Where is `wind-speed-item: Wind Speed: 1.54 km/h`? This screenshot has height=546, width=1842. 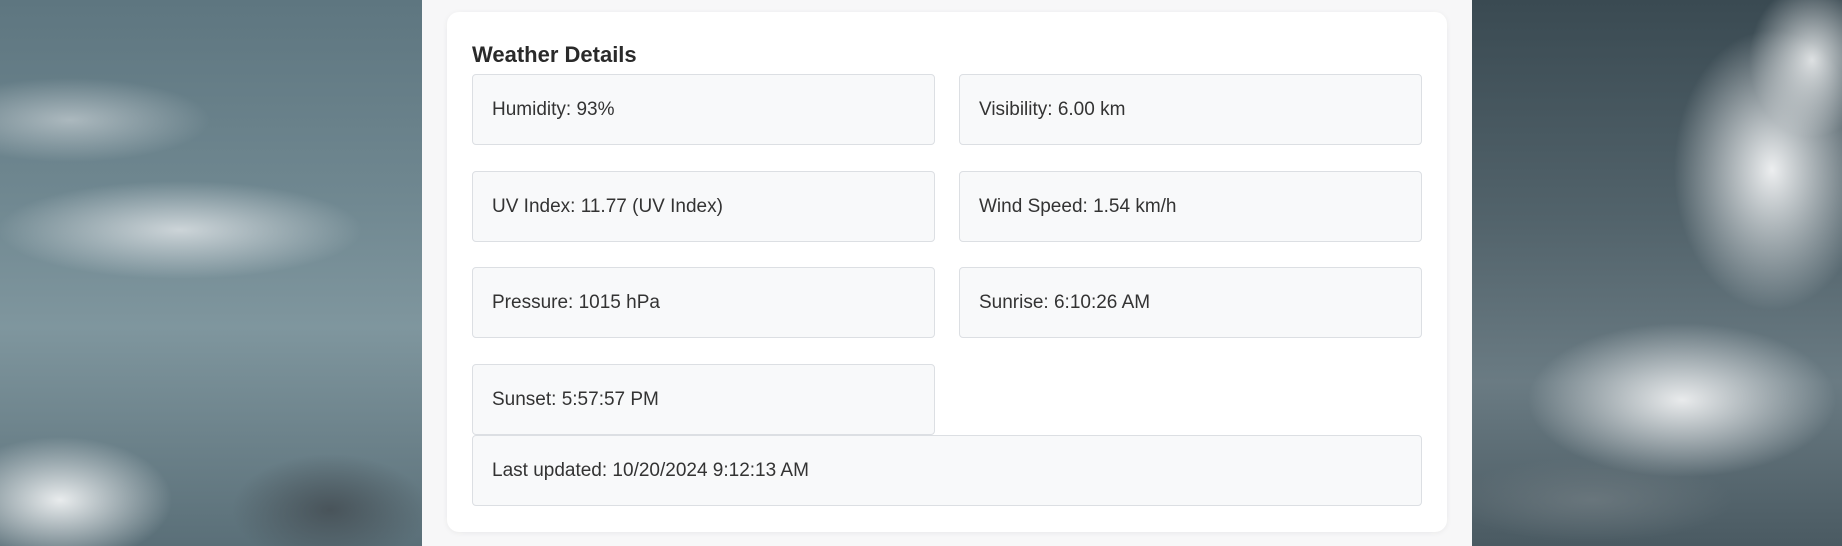
wind-speed-item: Wind Speed: 1.54 km/h is located at coordinates (1190, 206).